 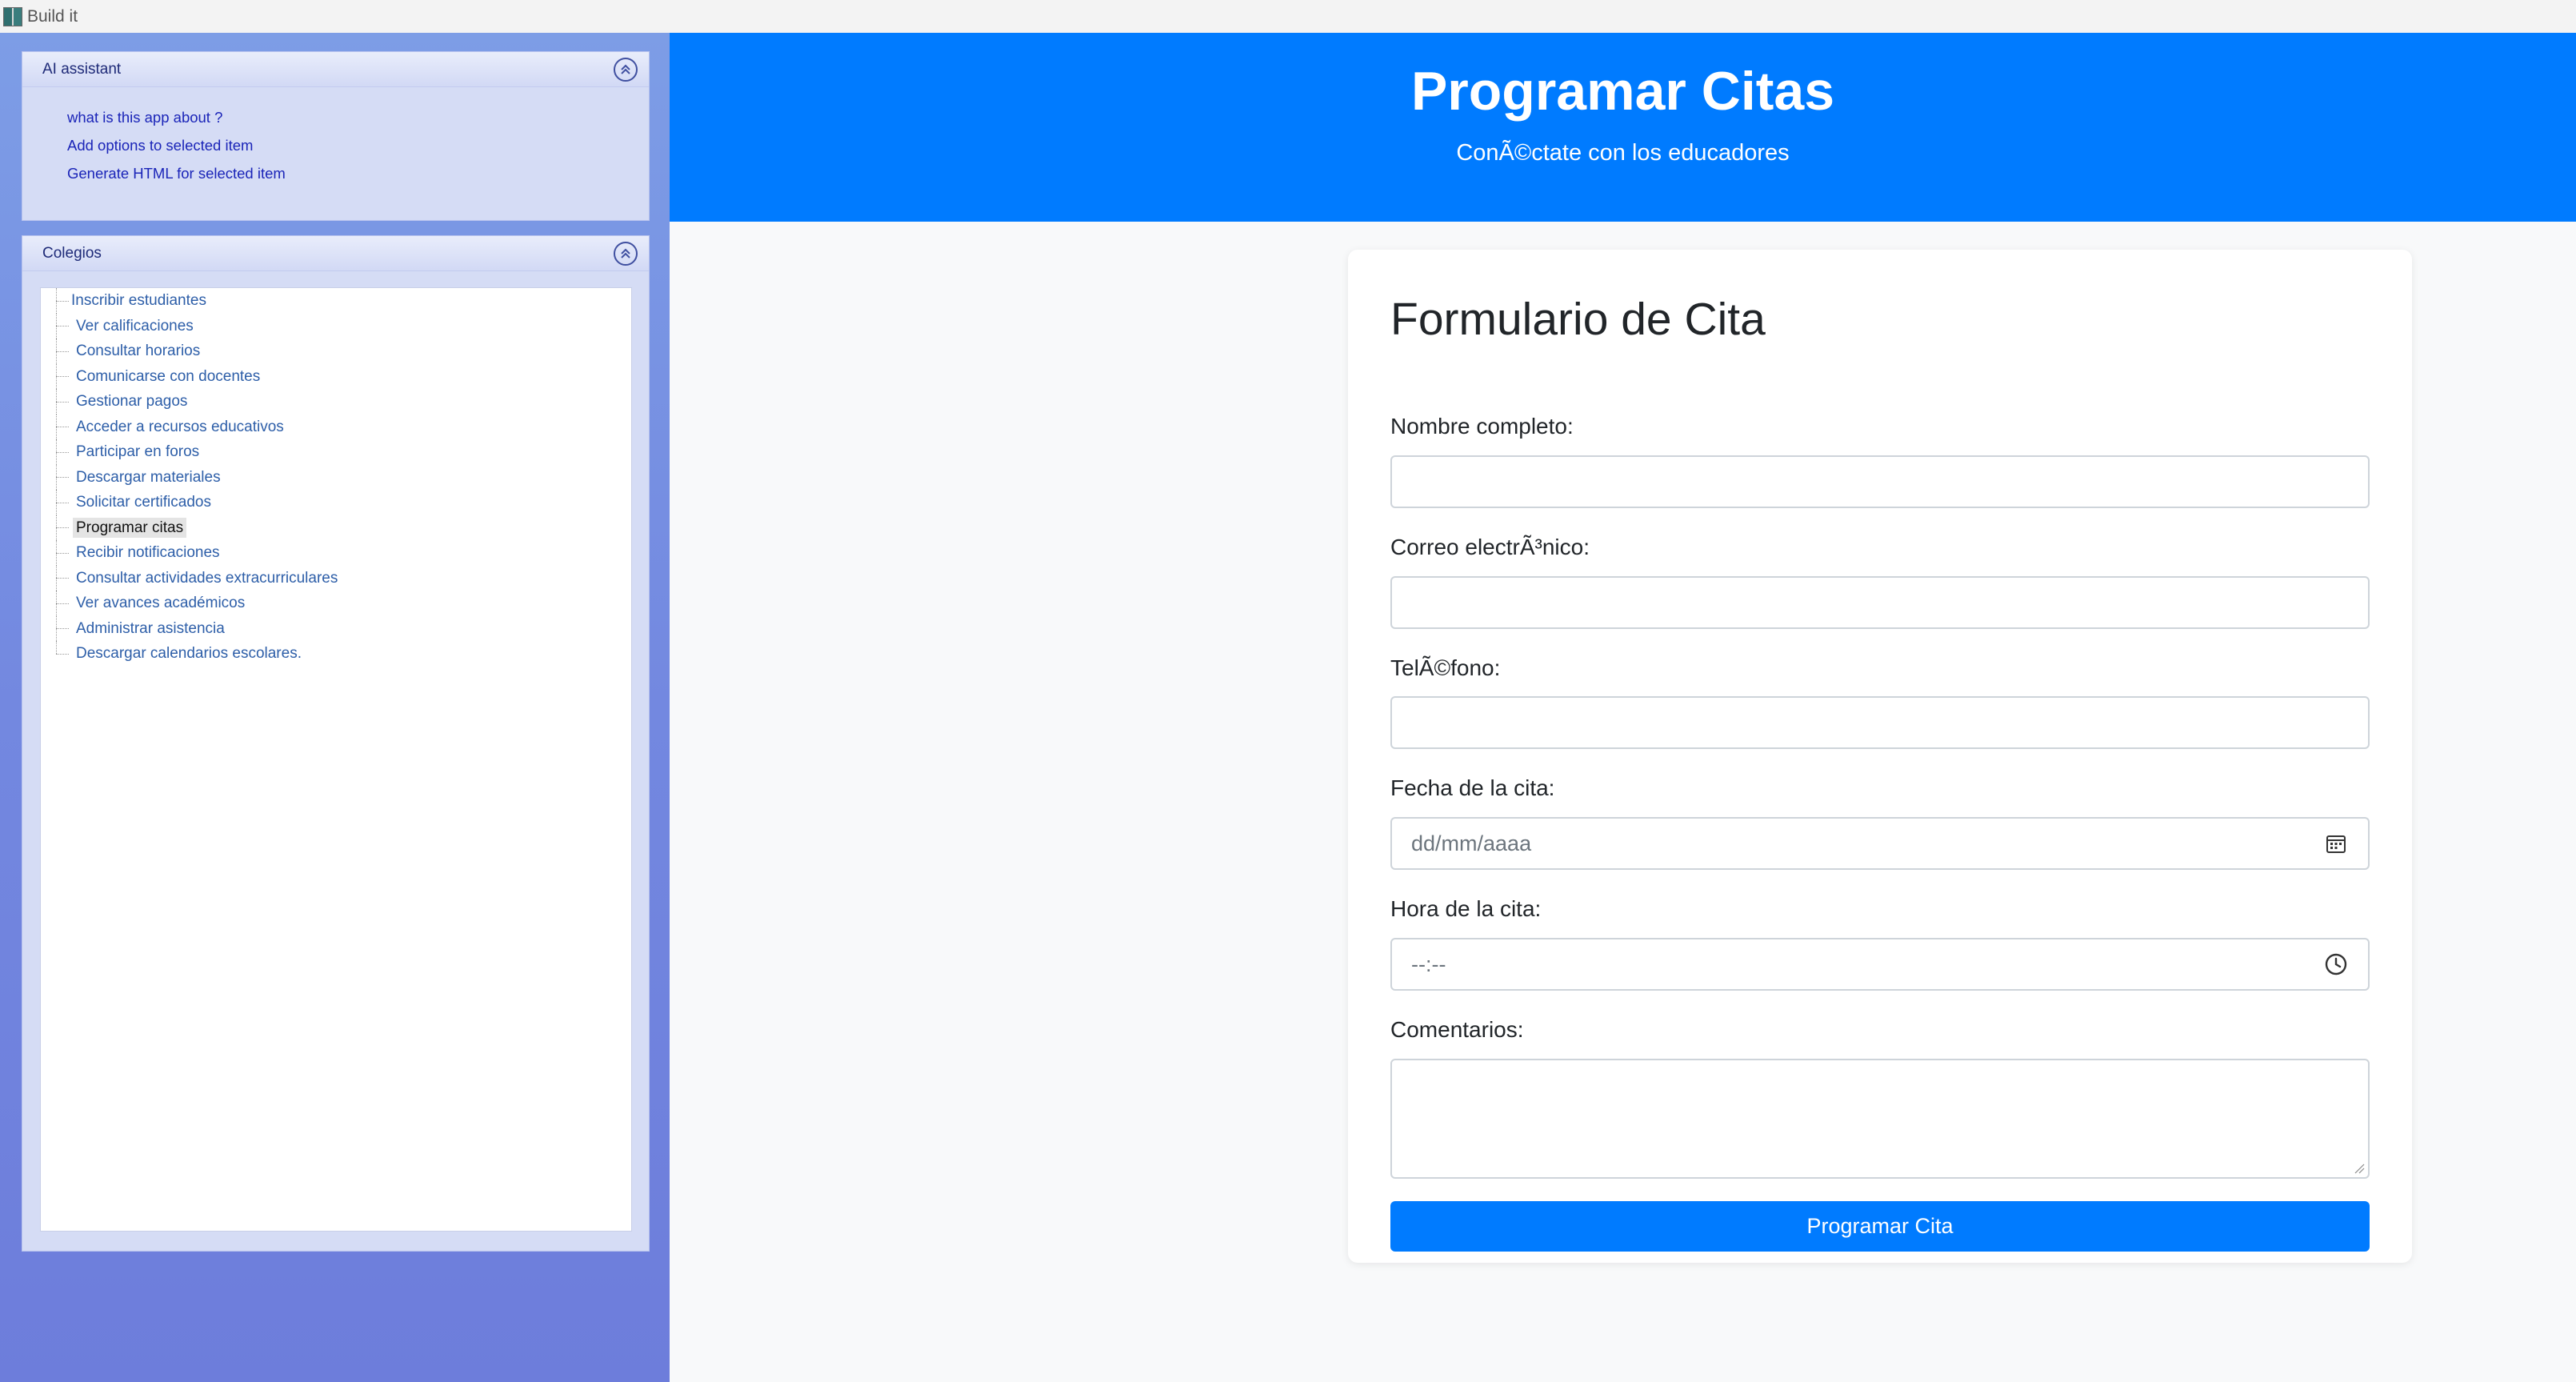 What do you see at coordinates (336, 452) in the screenshot?
I see `tree-item-foros: Participar en foros` at bounding box center [336, 452].